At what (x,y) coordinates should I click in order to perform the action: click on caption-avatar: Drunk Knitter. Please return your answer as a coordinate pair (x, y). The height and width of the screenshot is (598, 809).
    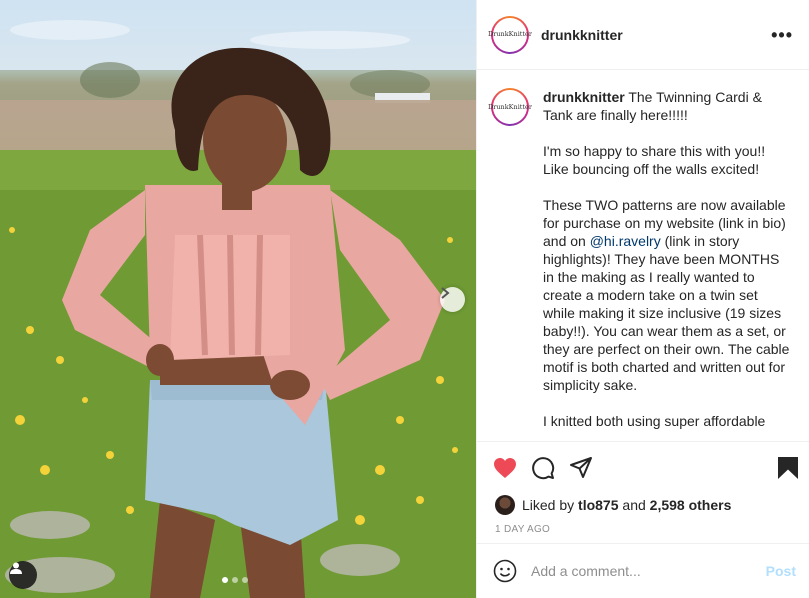
    Looking at the image, I should click on (510, 107).